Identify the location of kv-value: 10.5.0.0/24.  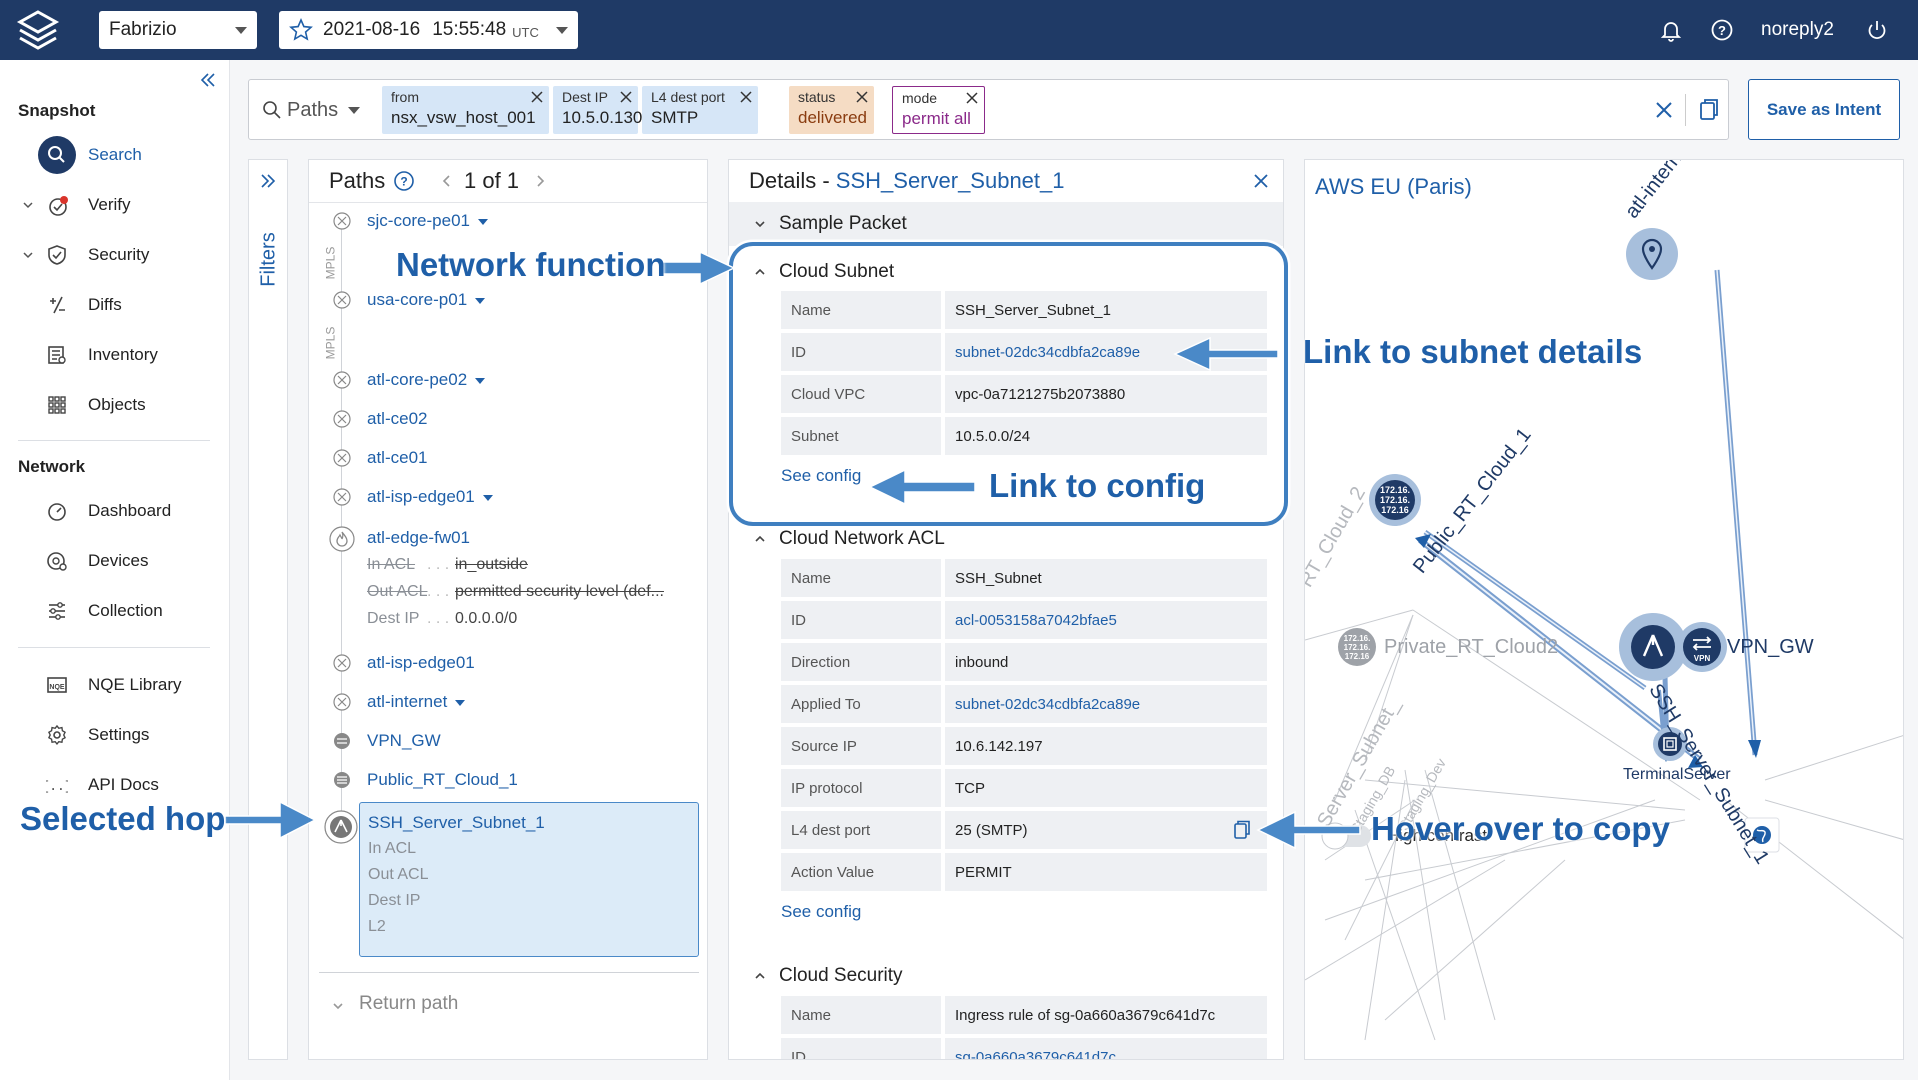
(1106, 436).